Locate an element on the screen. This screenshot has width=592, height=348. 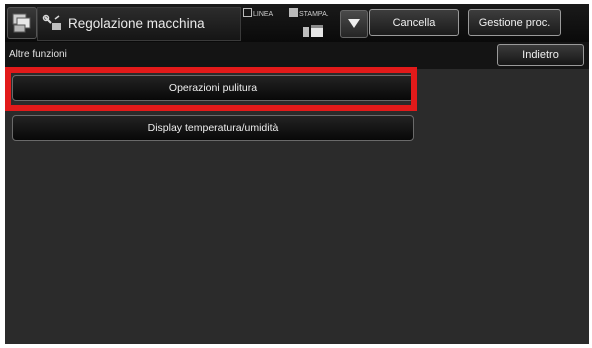
mode-title-area: Regolazione macchina is located at coordinates (139, 24).